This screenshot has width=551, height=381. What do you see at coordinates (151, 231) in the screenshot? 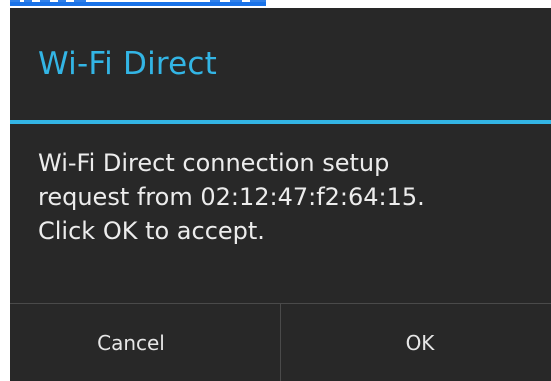
I see `message-line-3: Click OK to accept.` at bounding box center [151, 231].